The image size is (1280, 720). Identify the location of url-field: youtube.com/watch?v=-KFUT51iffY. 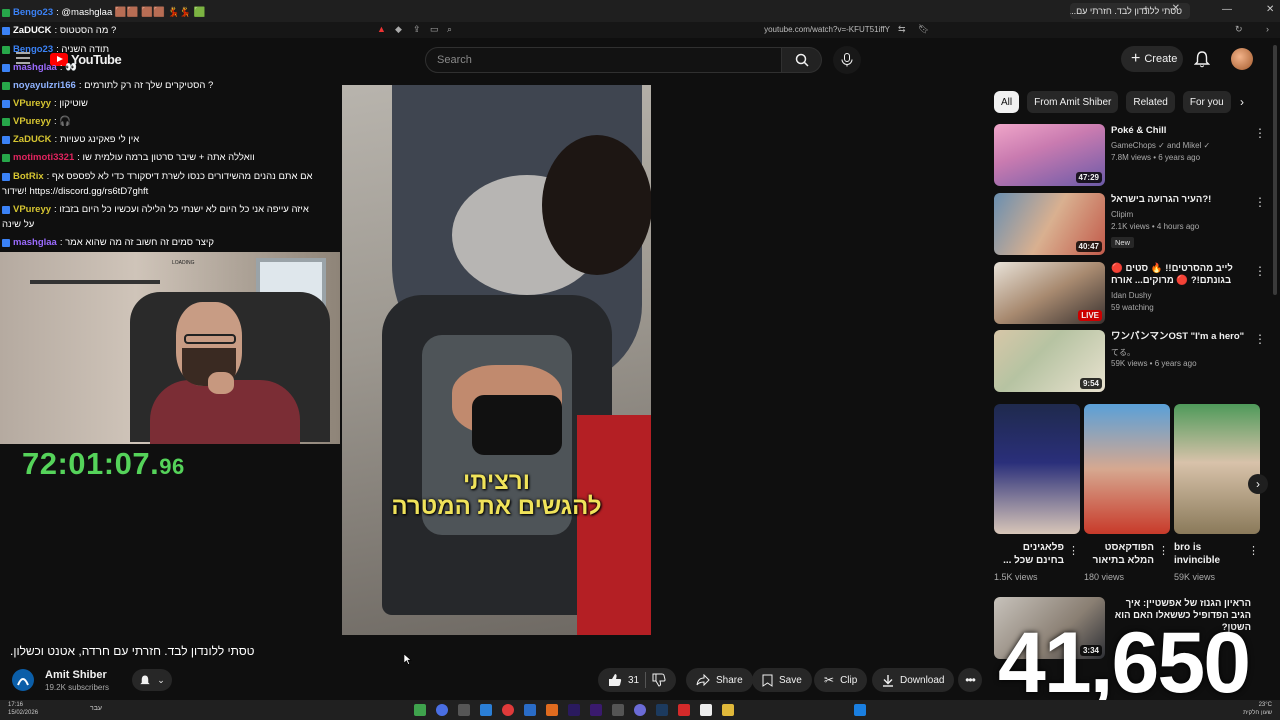
(825, 29).